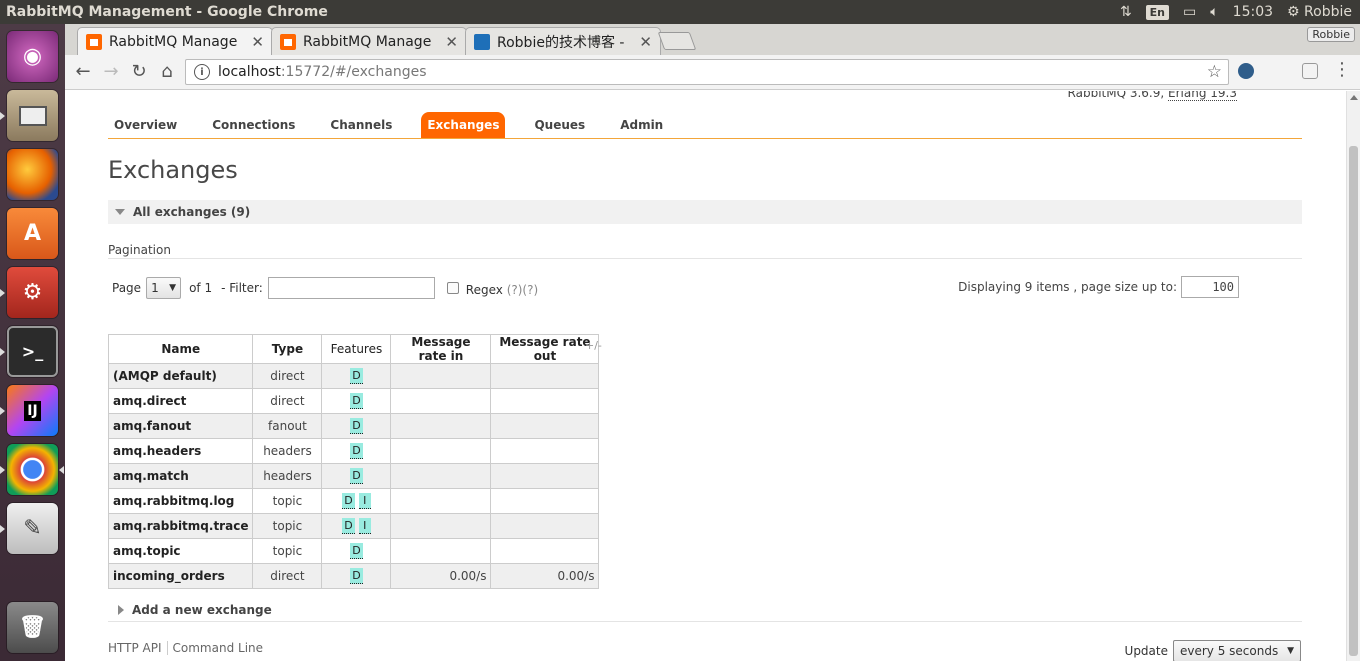 This screenshot has width=1360, height=661. I want to click on regex-checkbox, so click(452, 288).